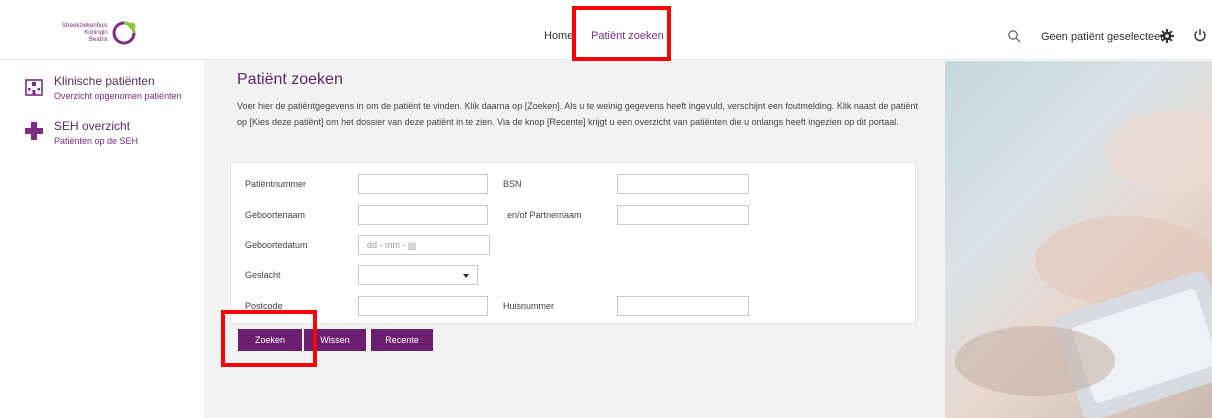 The width and height of the screenshot is (1212, 418). What do you see at coordinates (544, 215) in the screenshot?
I see `partnernaam-label: en/of Partnernaam` at bounding box center [544, 215].